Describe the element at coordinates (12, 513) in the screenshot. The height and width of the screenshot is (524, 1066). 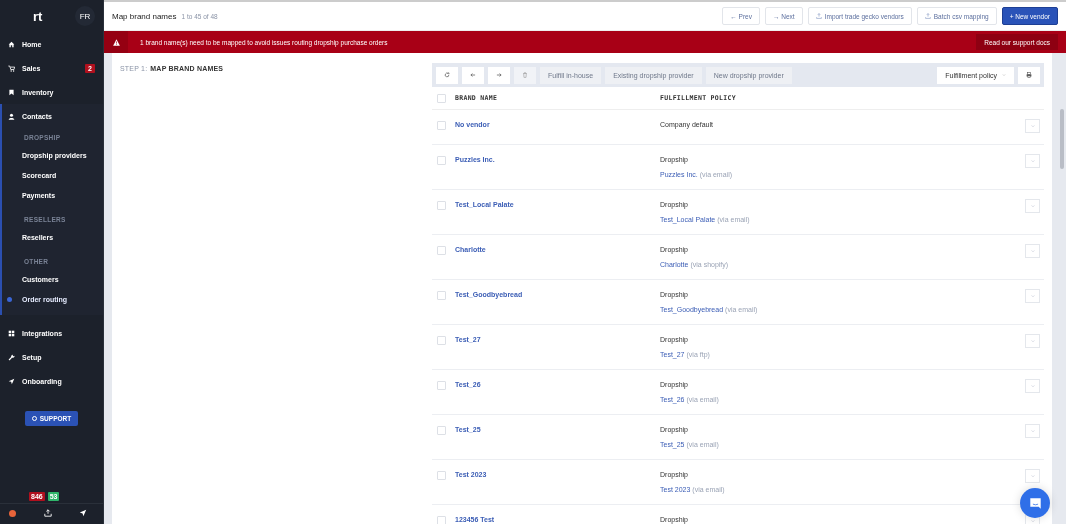
I see `status-dot` at that location.